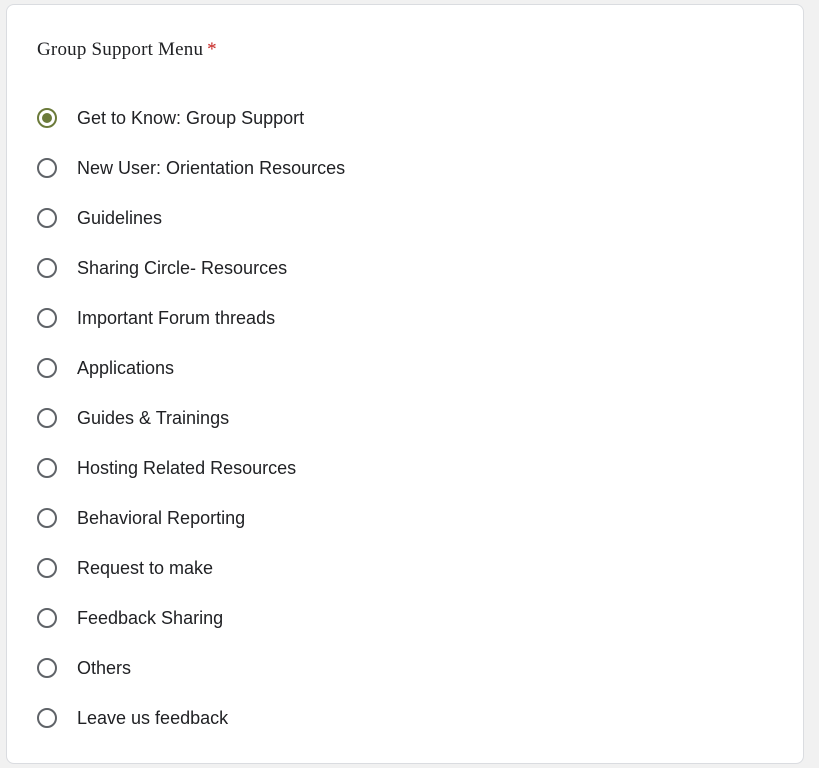 The image size is (819, 768). What do you see at coordinates (187, 467) in the screenshot?
I see `option-label: Hosting Related Resources` at bounding box center [187, 467].